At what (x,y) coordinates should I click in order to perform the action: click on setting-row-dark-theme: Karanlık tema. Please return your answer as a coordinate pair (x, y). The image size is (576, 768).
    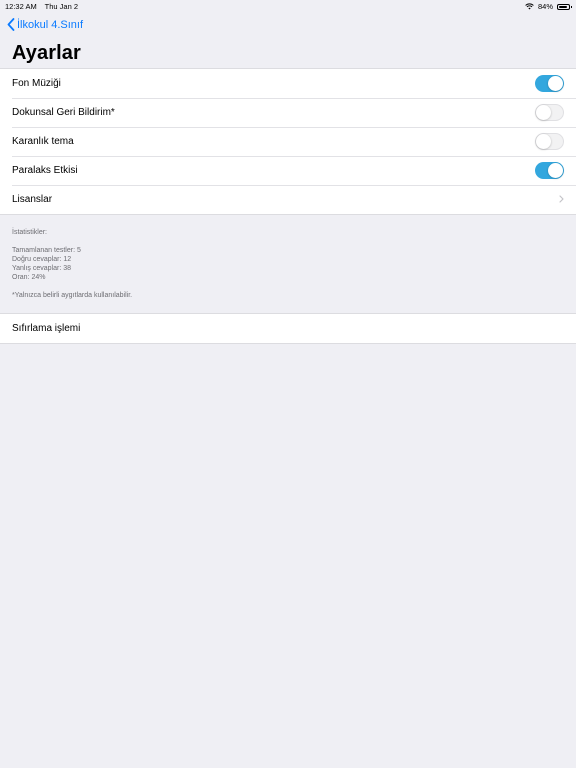
    Looking at the image, I should click on (288, 141).